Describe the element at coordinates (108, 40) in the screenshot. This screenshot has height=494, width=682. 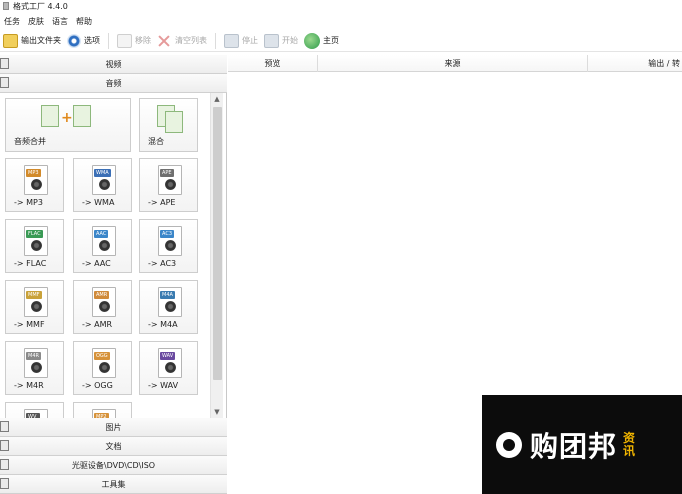
I see `toolbar-divider` at that location.